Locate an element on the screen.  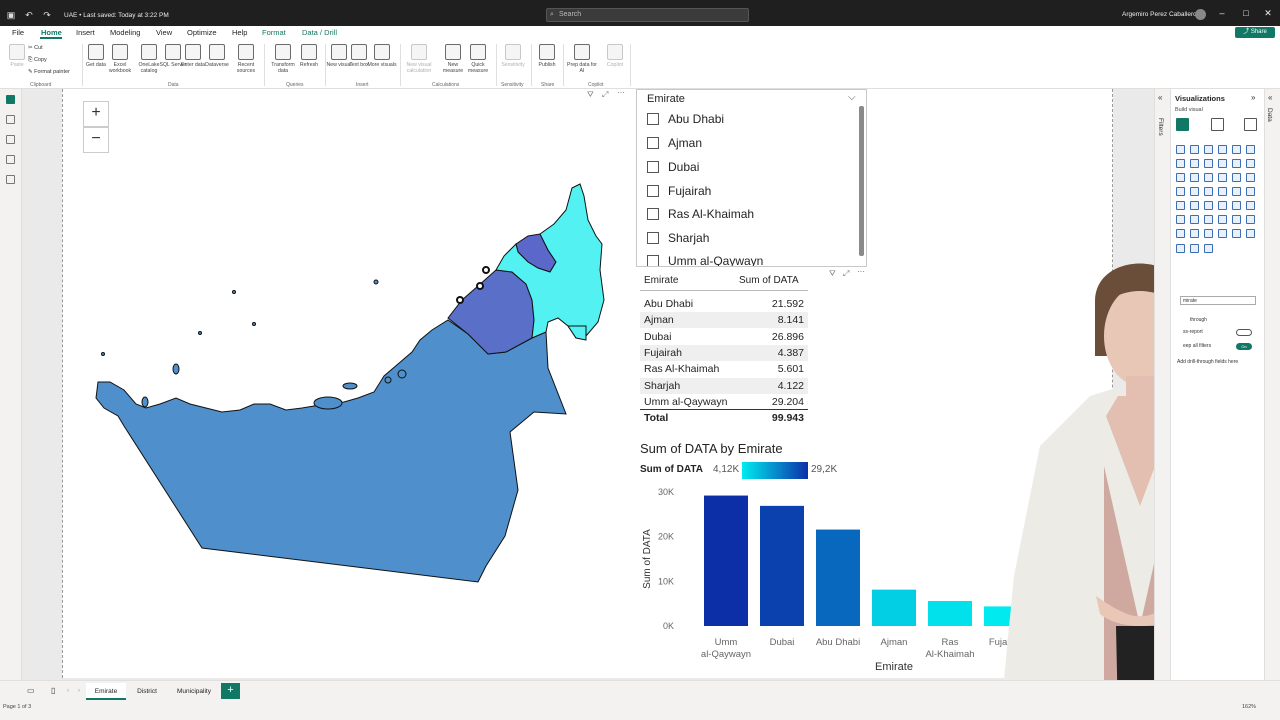
model-view-icon is located at coordinates (10, 139).